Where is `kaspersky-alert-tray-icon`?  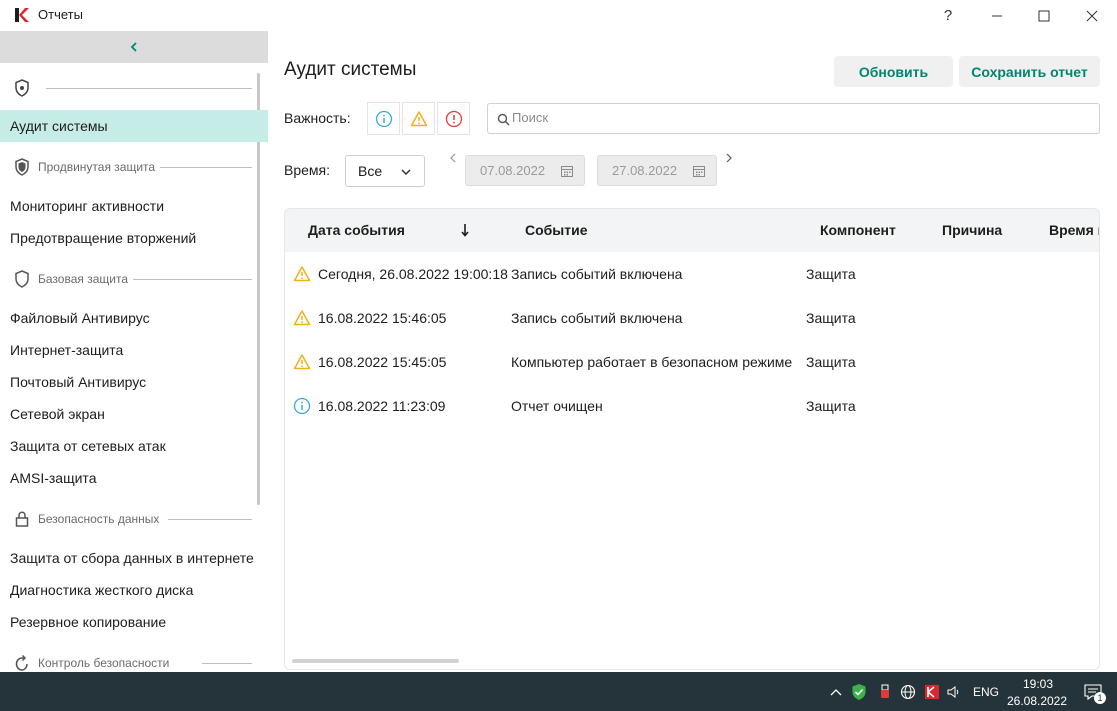
kaspersky-alert-tray-icon is located at coordinates (932, 692).